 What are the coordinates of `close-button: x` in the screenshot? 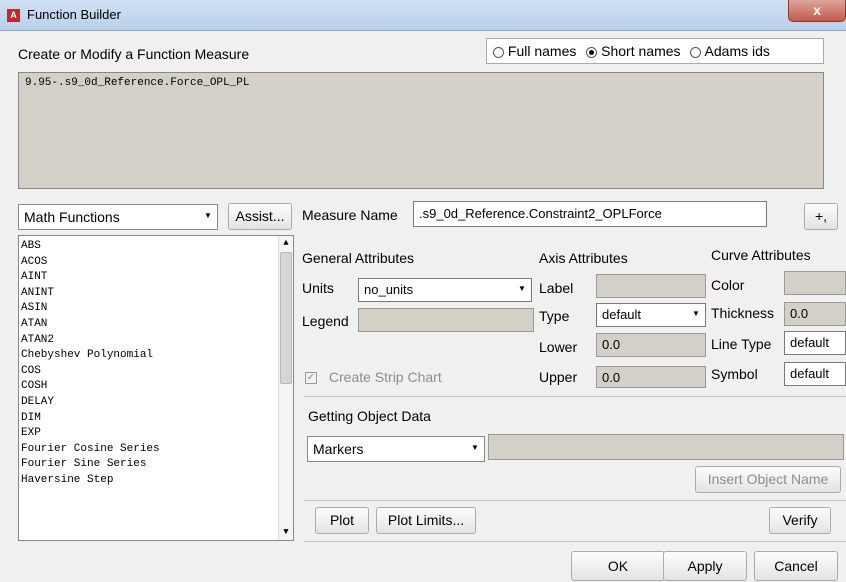 It's located at (817, 11).